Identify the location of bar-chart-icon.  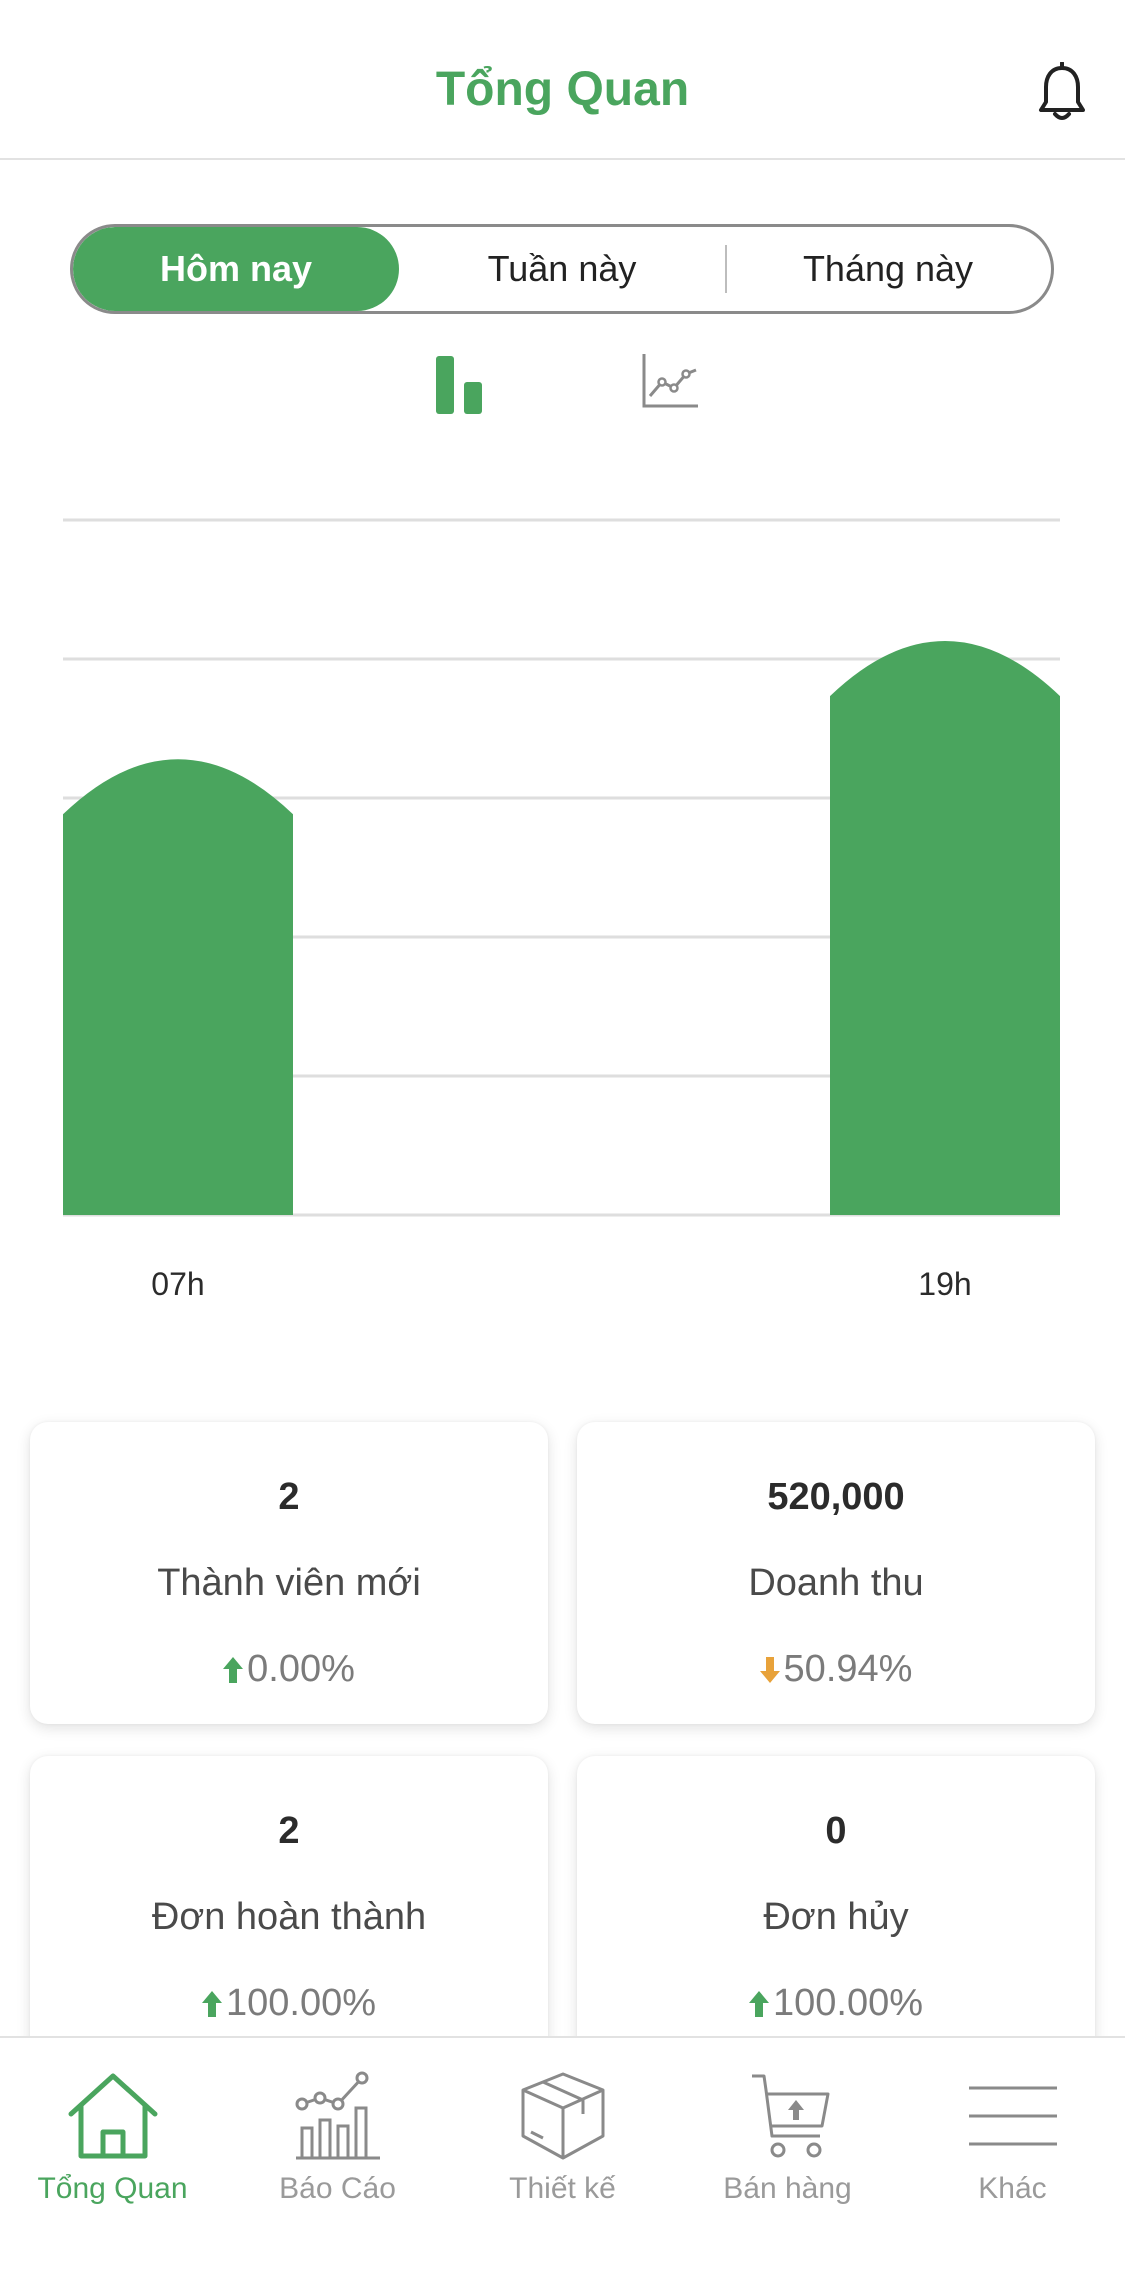
(460, 383).